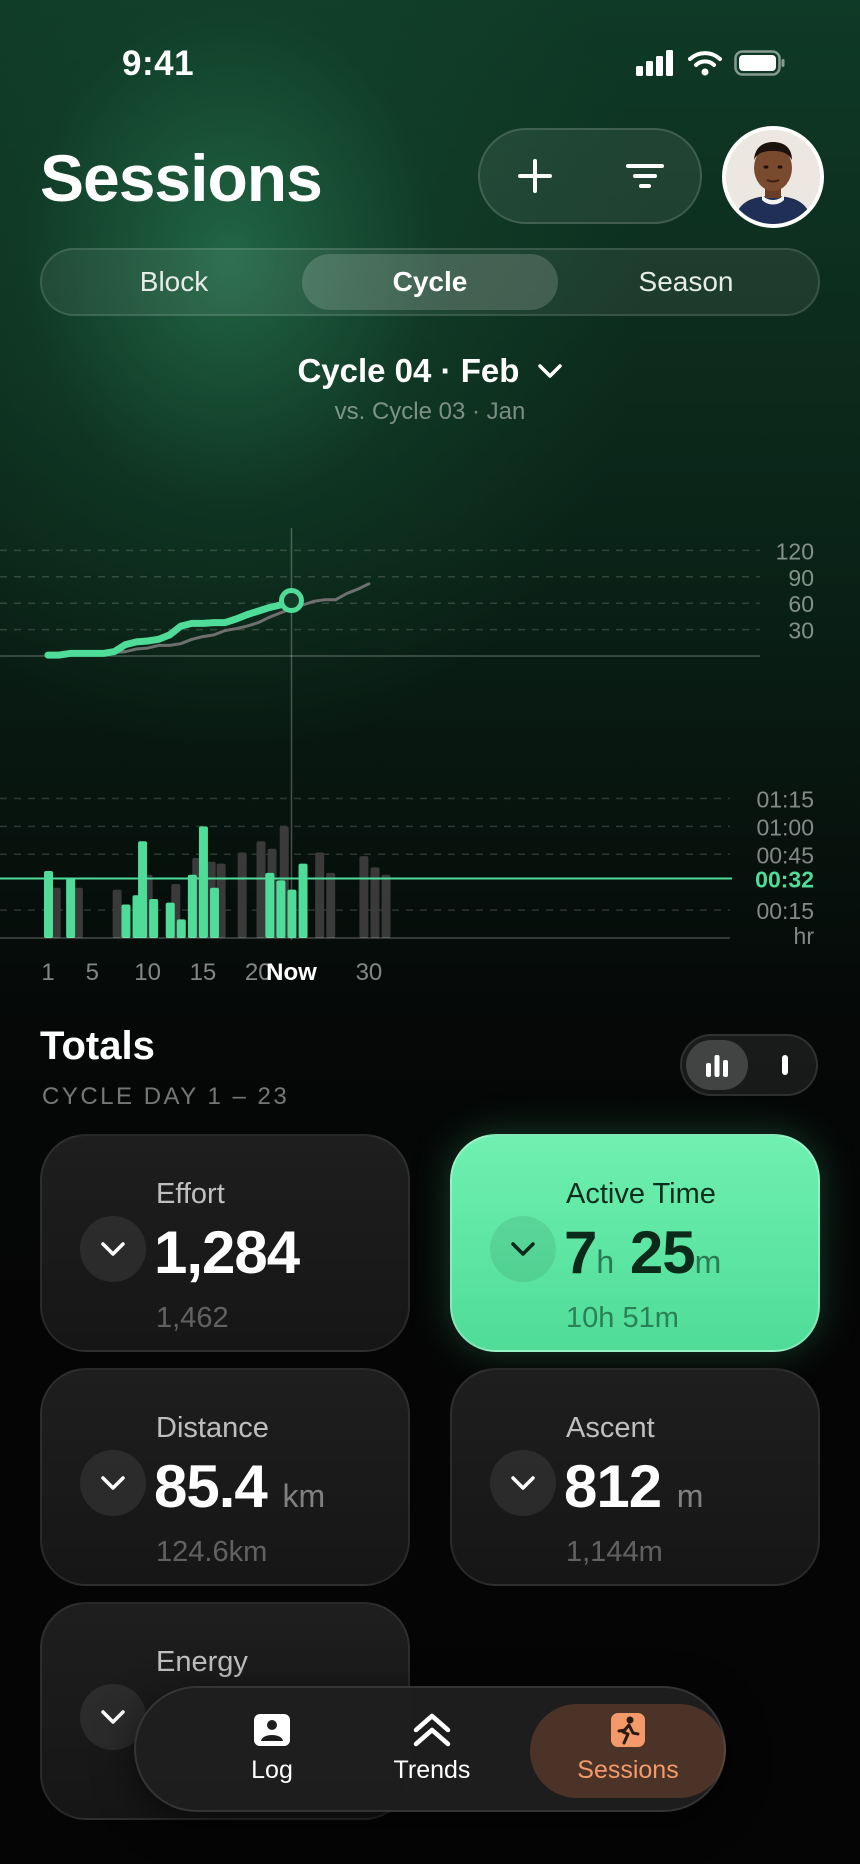 The image size is (860, 1864). I want to click on card-label: Energy, so click(202, 1662).